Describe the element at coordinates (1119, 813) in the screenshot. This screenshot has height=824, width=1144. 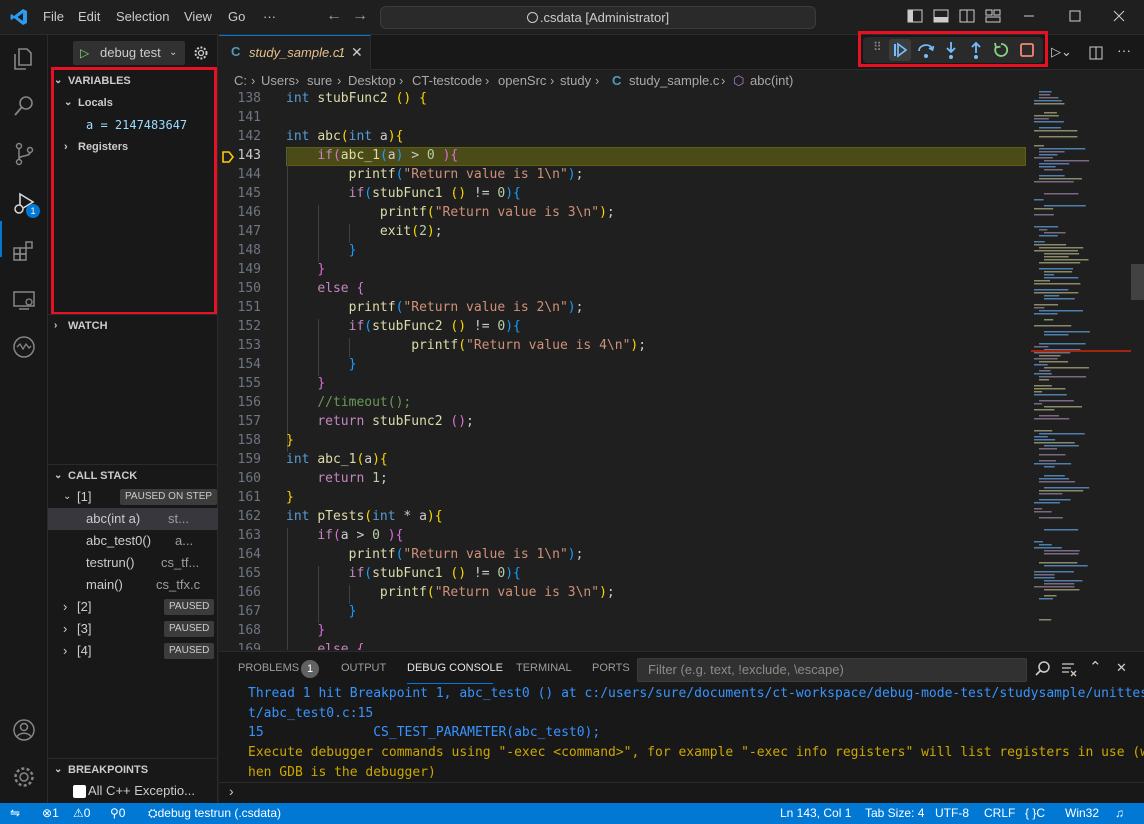
I see `notifications-bell-icon: ♫` at that location.